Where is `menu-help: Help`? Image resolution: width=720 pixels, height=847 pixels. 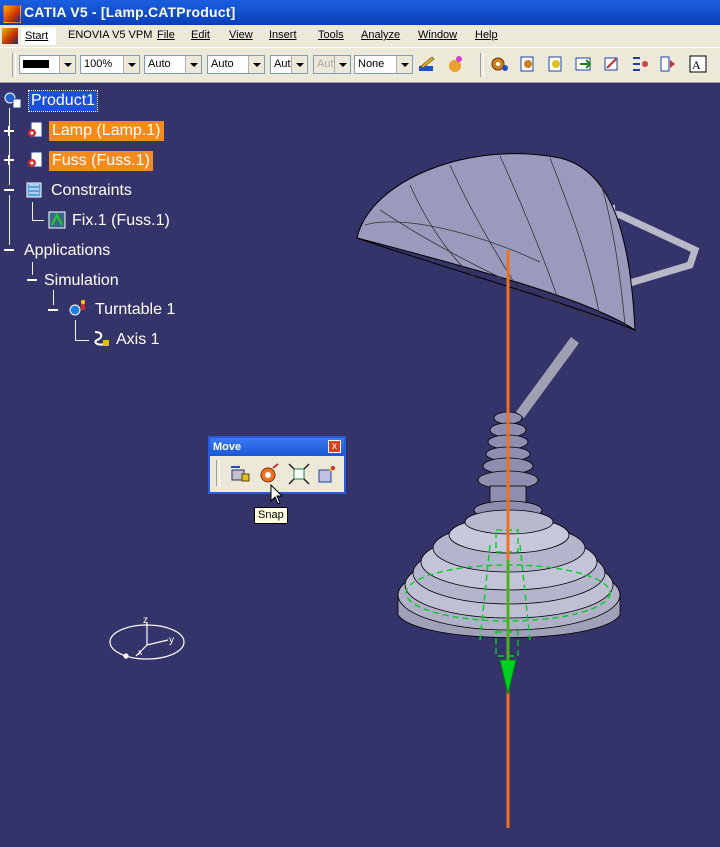
menu-help: Help is located at coordinates (486, 35).